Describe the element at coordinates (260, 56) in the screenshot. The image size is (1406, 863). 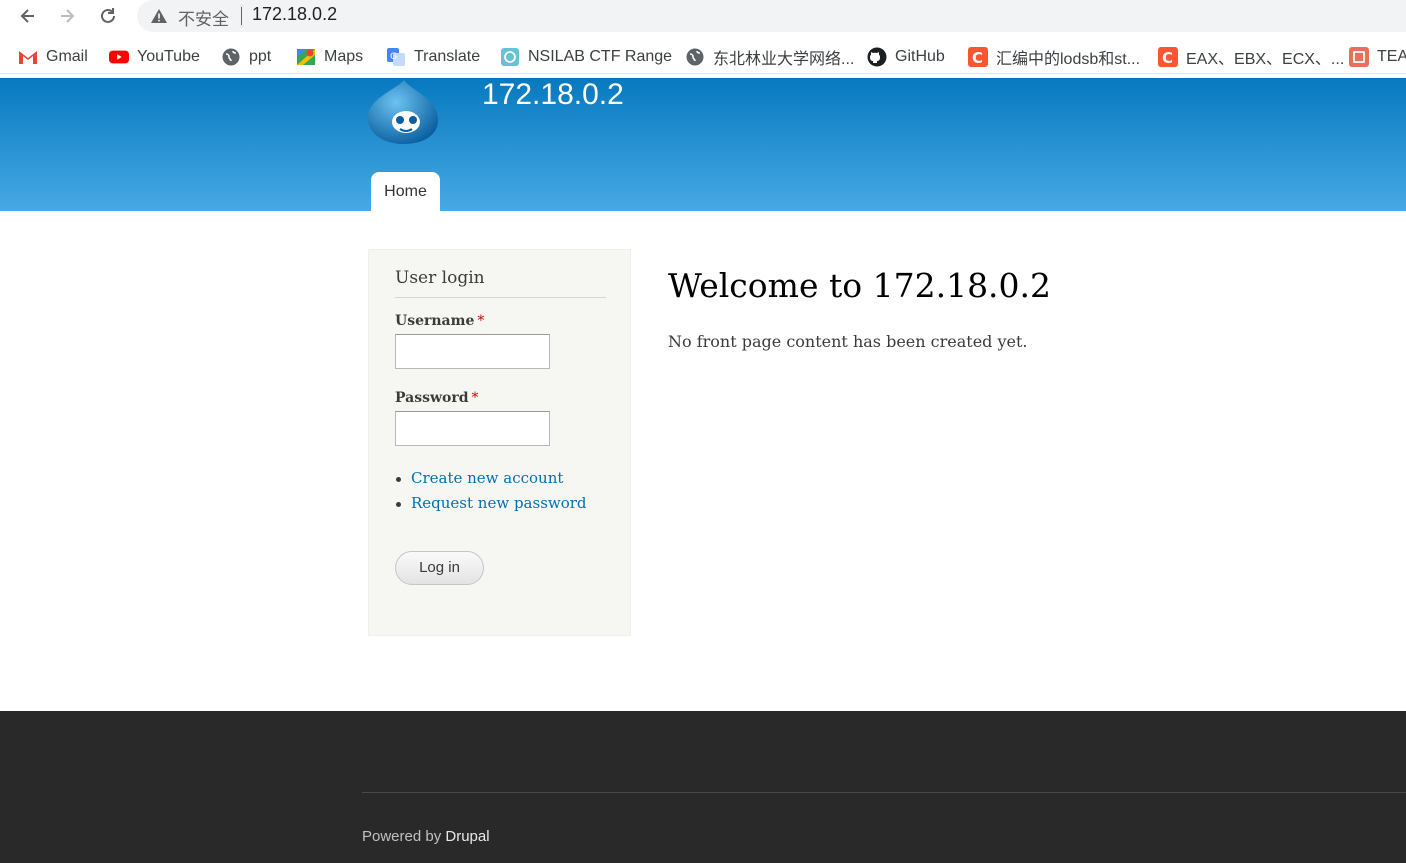
I see `bookmark-label: ppt` at that location.